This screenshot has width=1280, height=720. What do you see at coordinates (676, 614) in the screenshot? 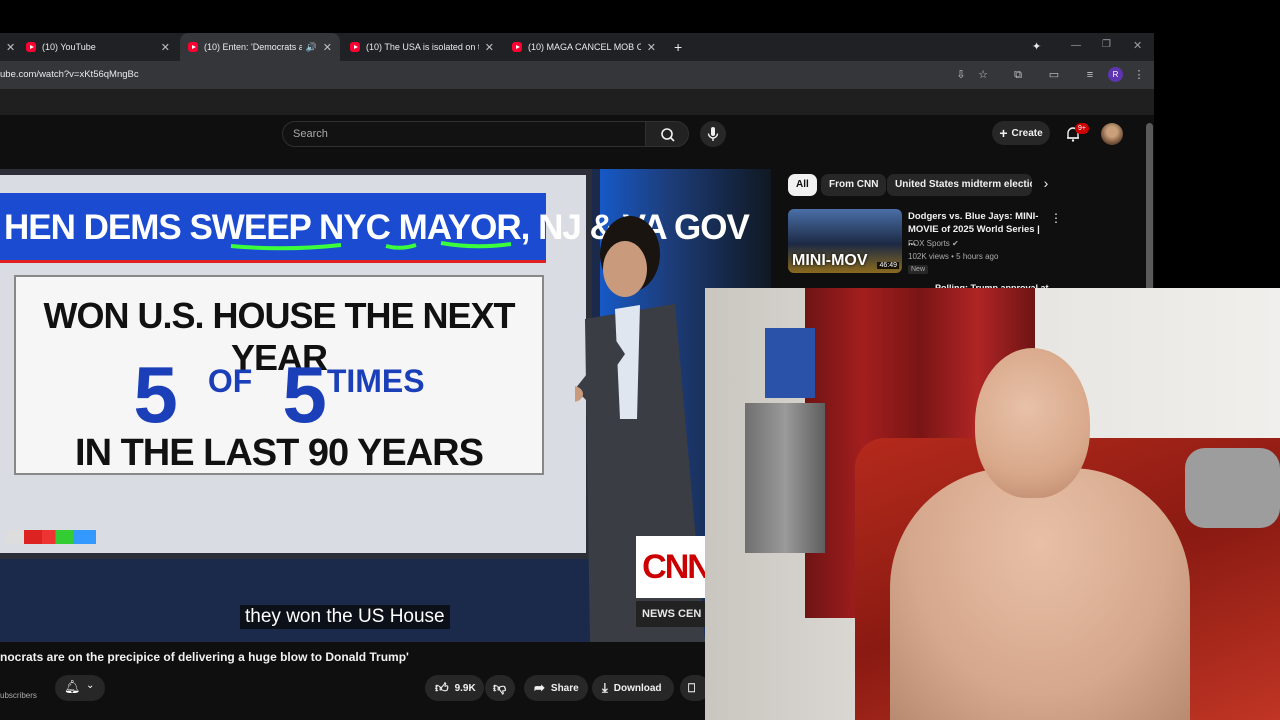
I see `network-subtitle: NEWS CEN` at bounding box center [676, 614].